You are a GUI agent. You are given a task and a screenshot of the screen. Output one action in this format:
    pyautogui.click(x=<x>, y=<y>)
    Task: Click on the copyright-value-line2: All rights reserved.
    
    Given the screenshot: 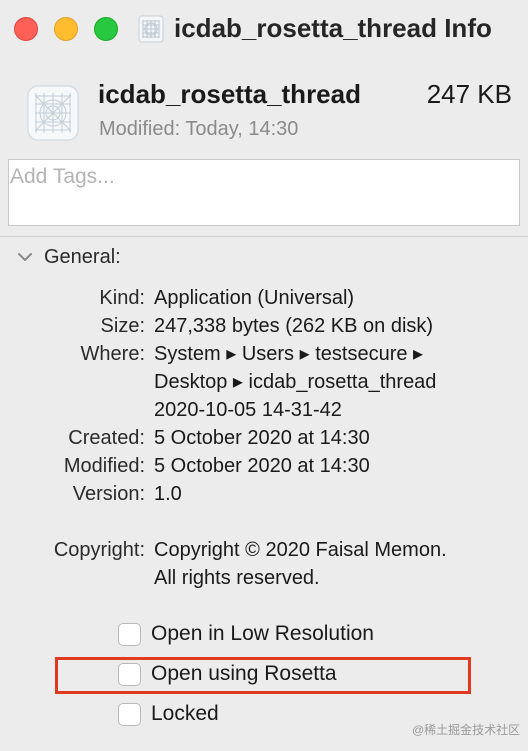 What is the action you would take?
    pyautogui.click(x=237, y=578)
    